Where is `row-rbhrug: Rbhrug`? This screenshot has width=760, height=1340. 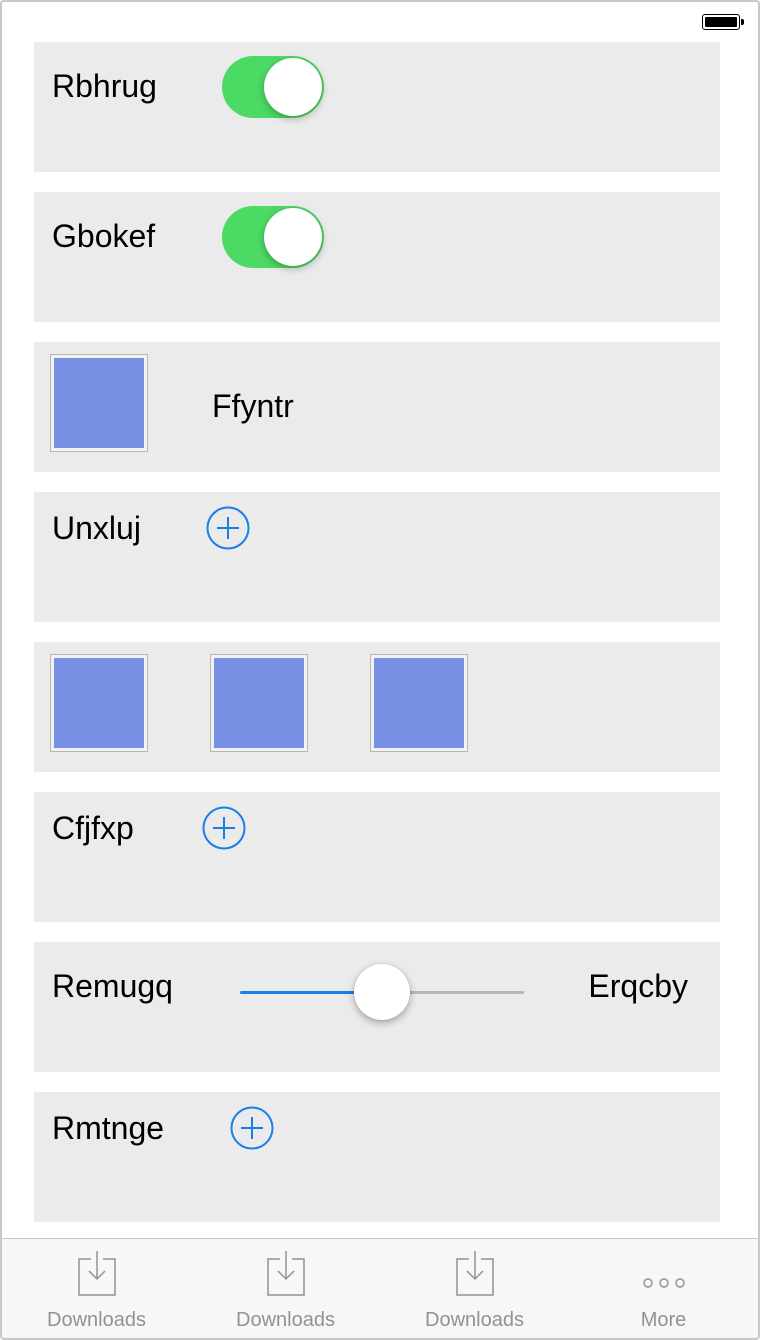
row-rbhrug: Rbhrug is located at coordinates (377, 107).